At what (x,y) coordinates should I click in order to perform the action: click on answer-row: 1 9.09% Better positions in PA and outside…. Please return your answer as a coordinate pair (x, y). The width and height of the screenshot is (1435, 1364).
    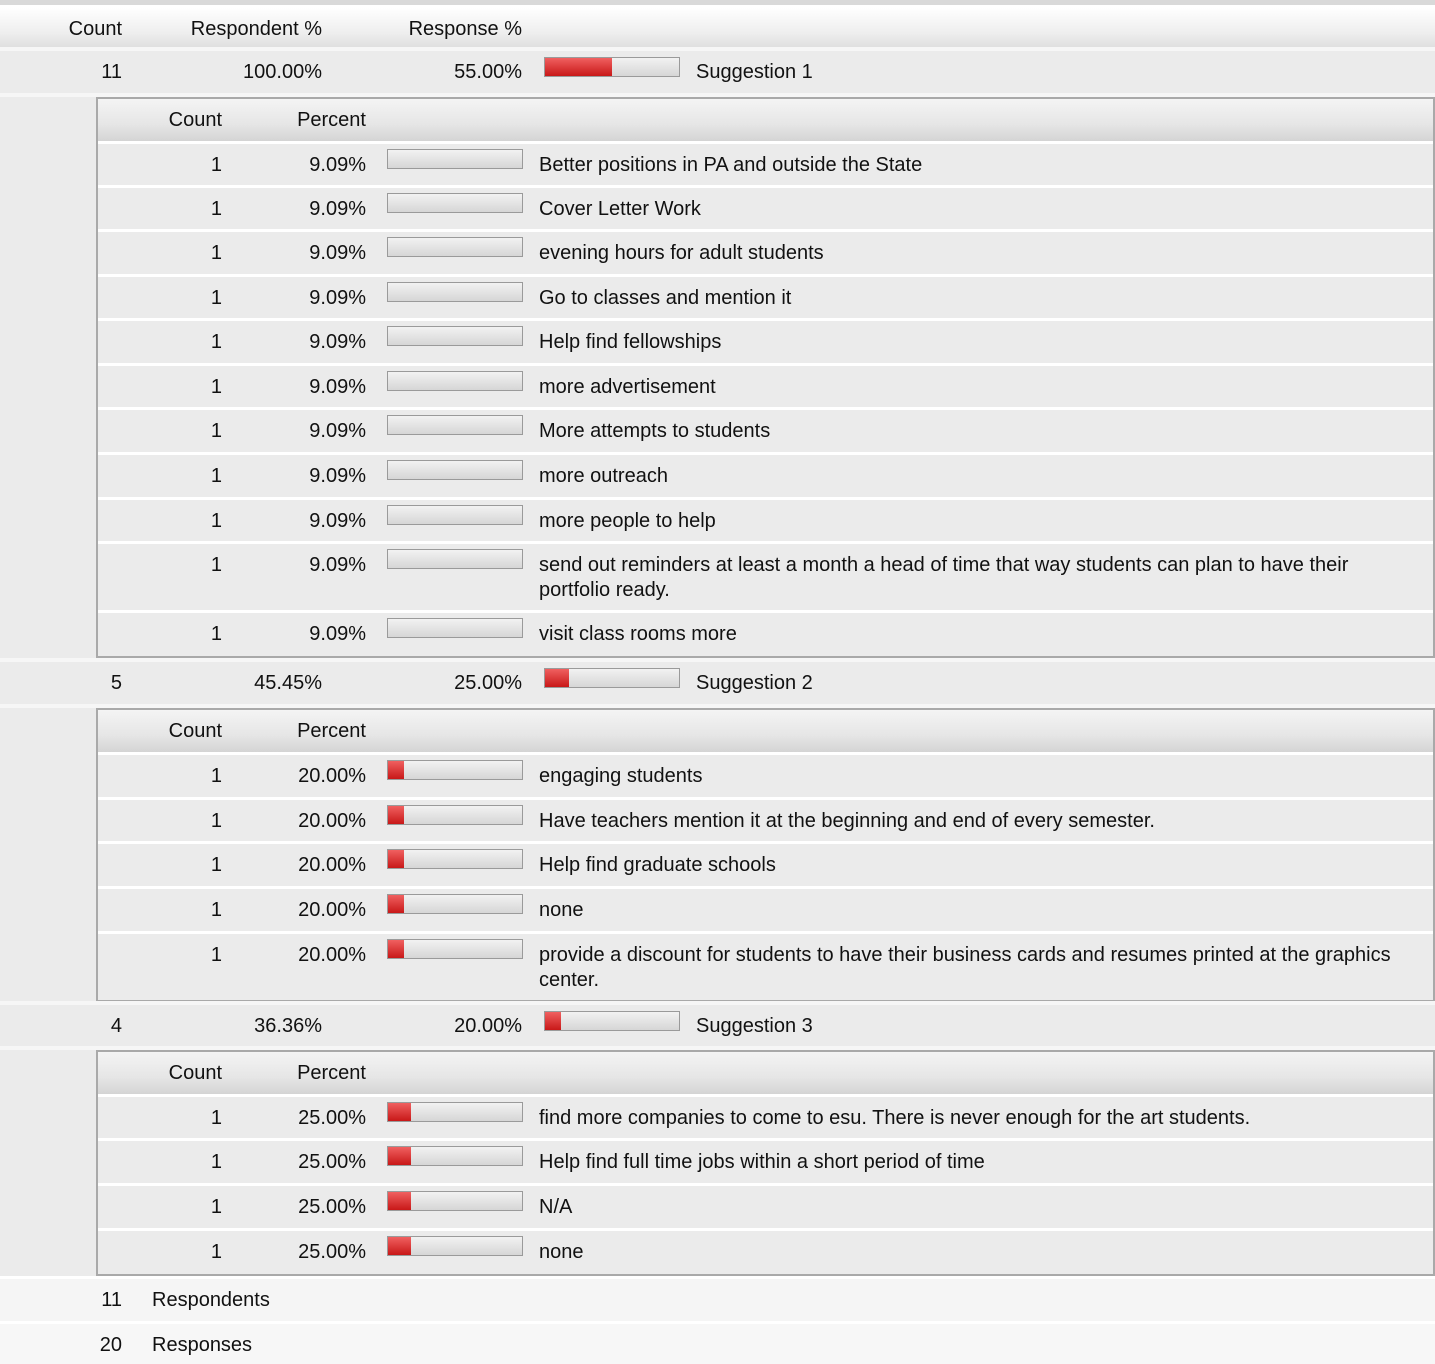
    Looking at the image, I should click on (765, 163).